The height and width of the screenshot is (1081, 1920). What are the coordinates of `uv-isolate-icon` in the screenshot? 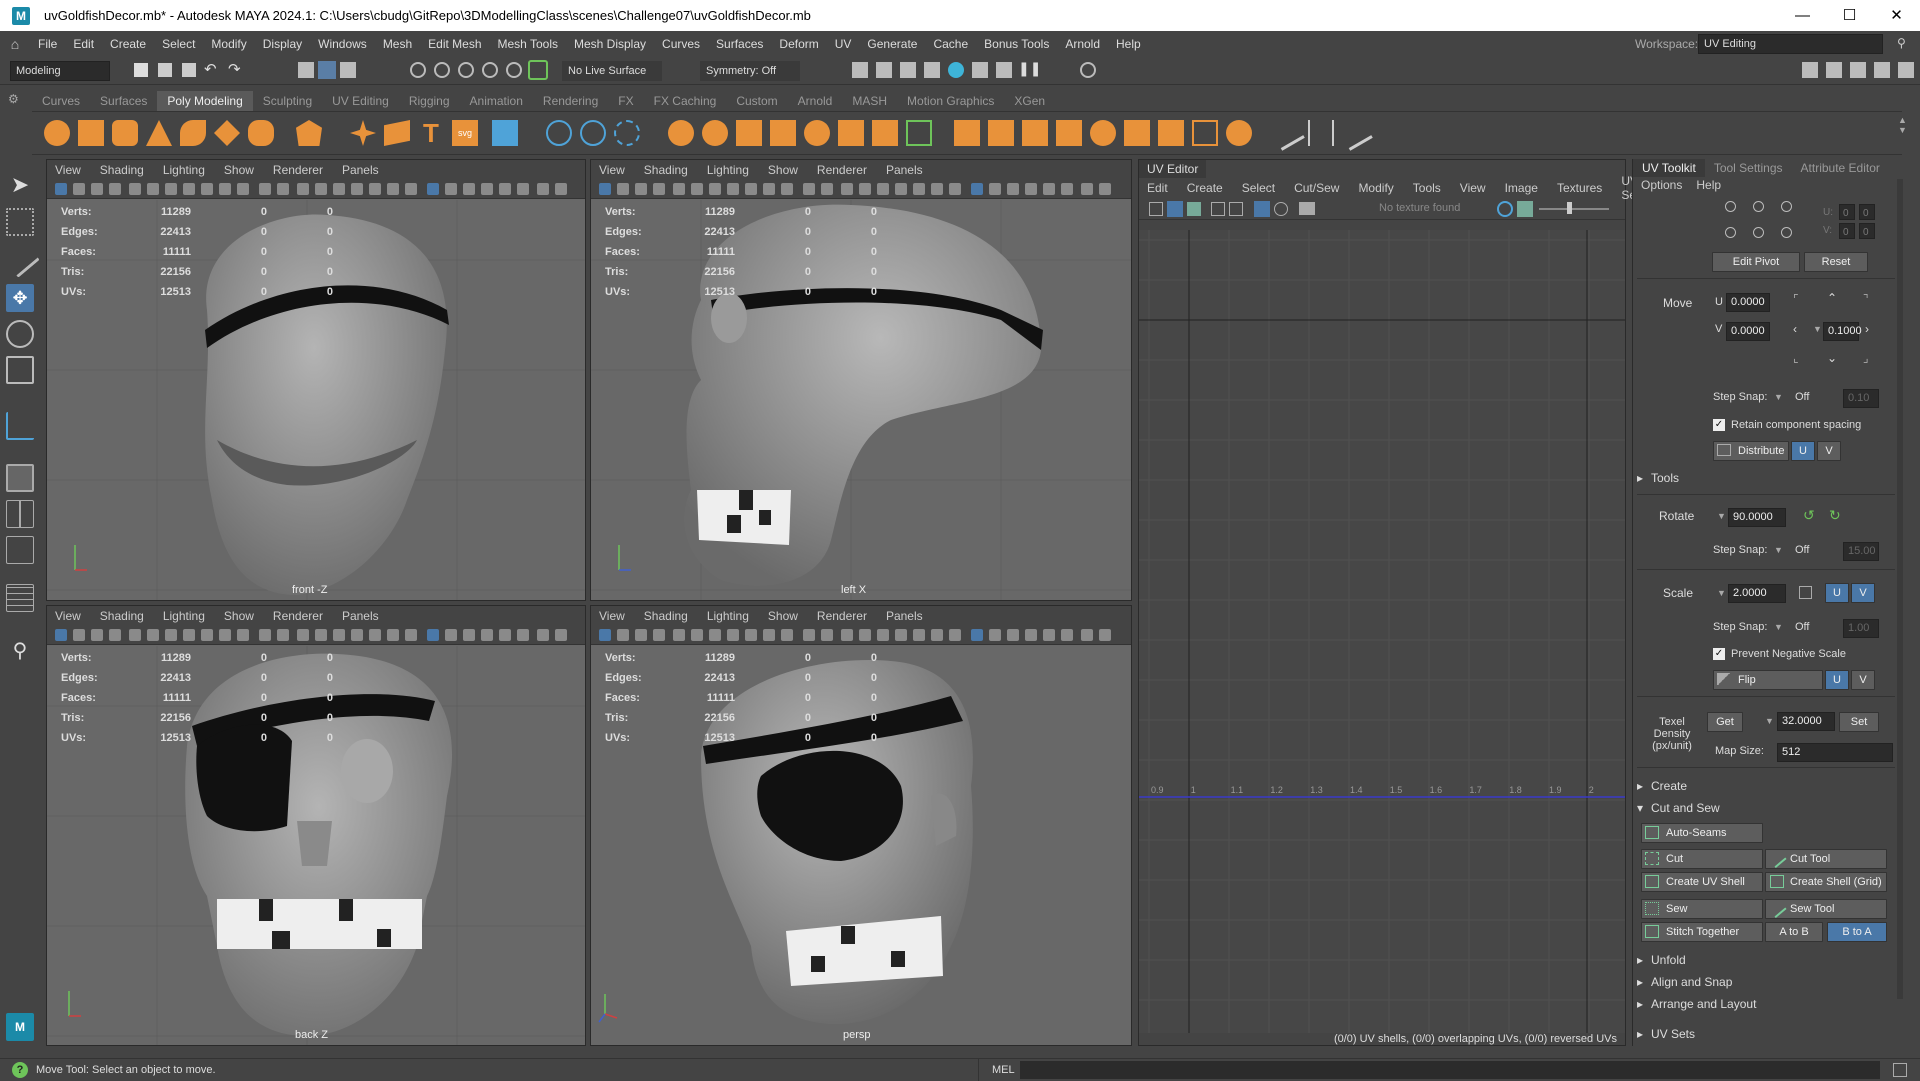 It's located at (1218, 209).